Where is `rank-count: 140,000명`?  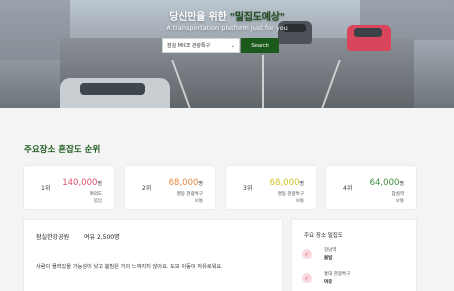
rank-count: 140,000명 is located at coordinates (82, 183).